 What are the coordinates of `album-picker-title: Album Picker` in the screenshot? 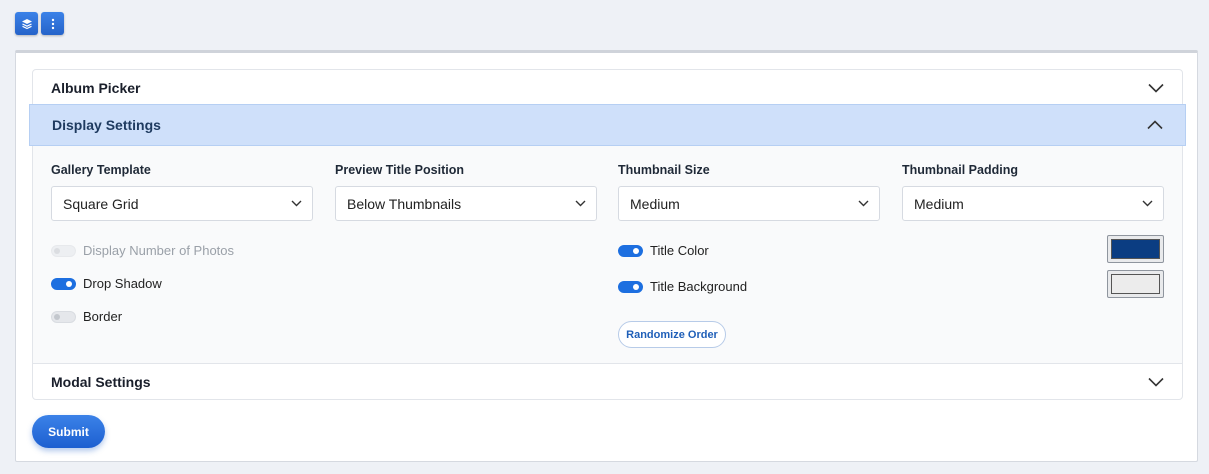 It's located at (96, 88).